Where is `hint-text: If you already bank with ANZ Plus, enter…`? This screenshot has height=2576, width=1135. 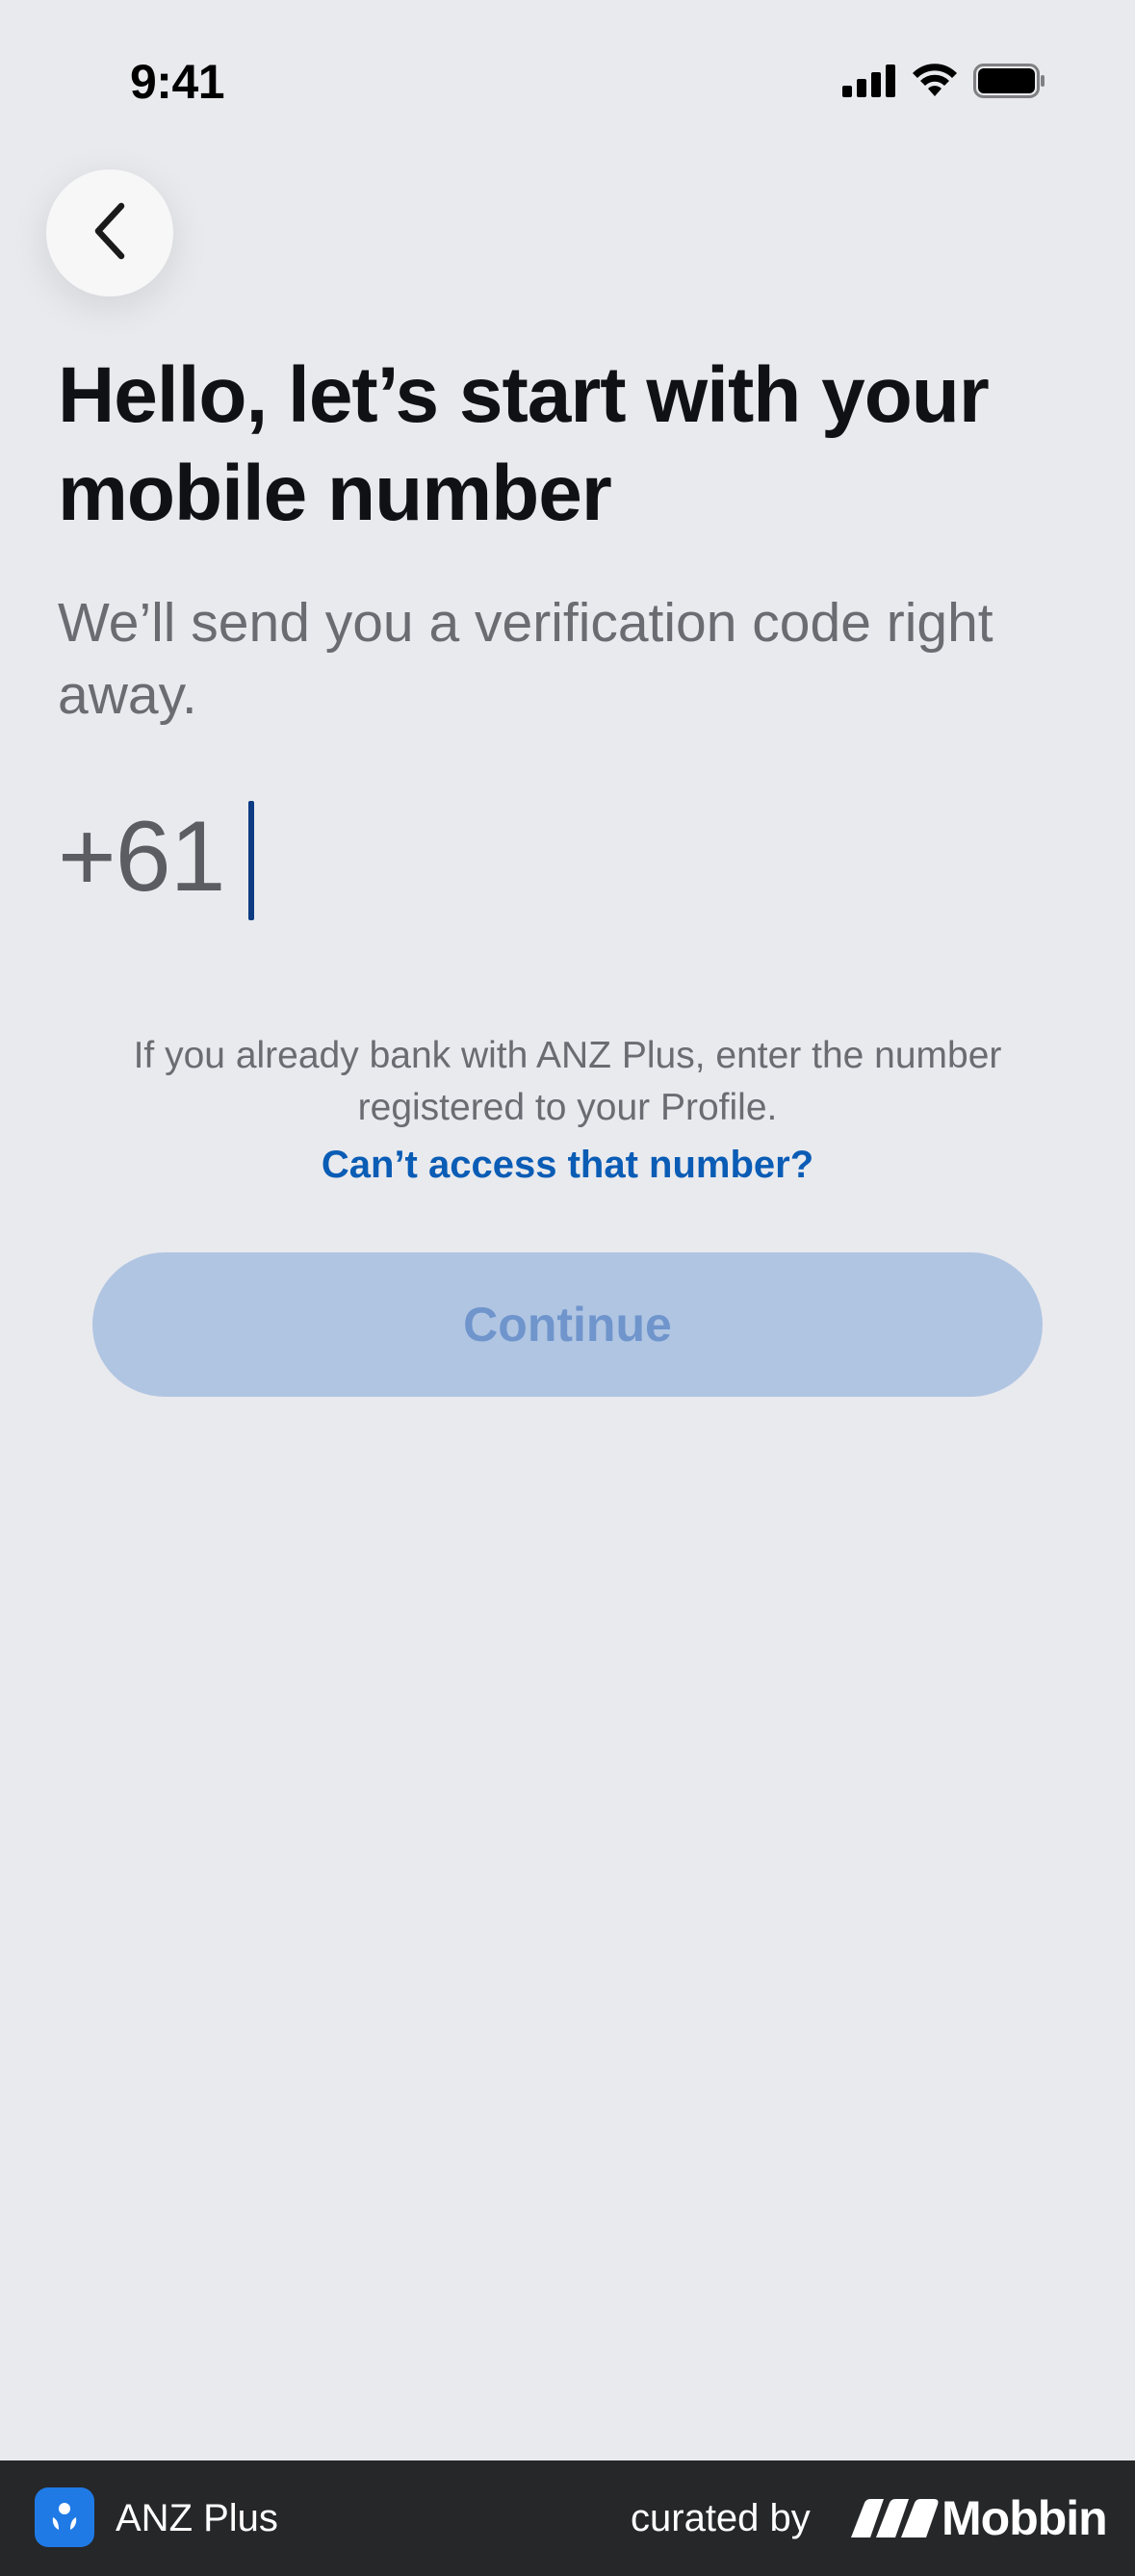
hint-text: If you already bank with ANZ Plus, enter… is located at coordinates (567, 1082).